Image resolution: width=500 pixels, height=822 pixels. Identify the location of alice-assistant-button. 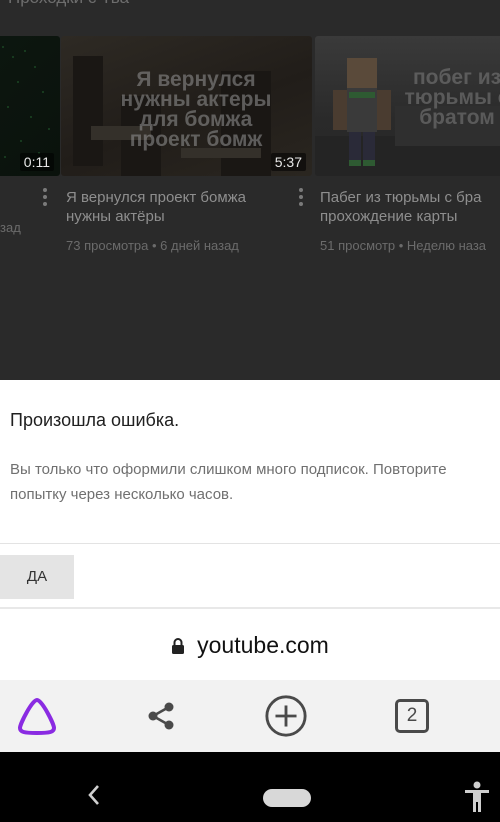
(37, 716).